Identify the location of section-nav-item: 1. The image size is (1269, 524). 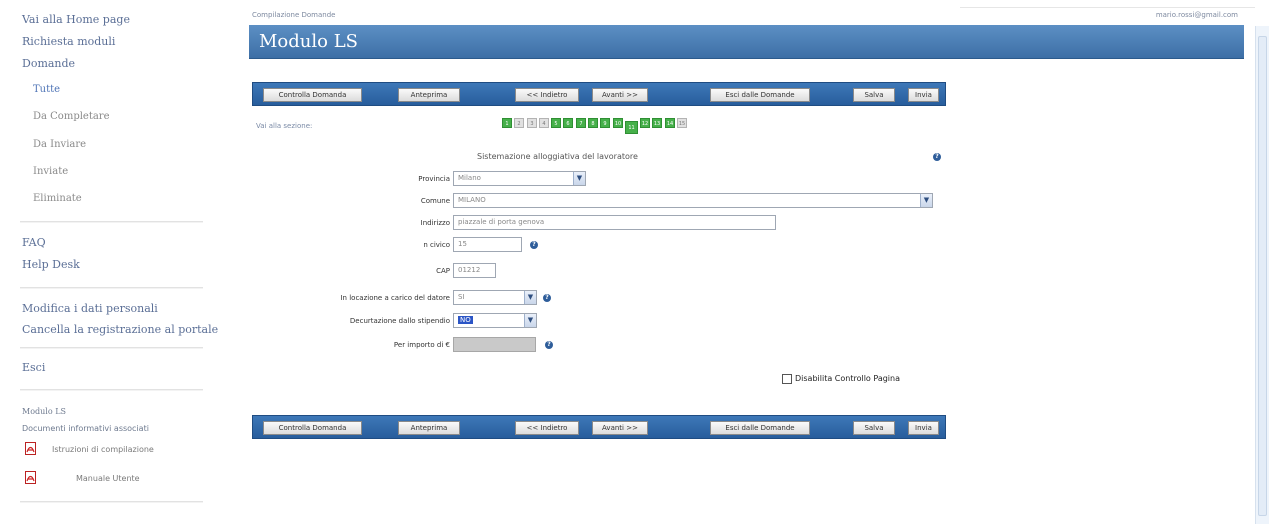
(507, 123).